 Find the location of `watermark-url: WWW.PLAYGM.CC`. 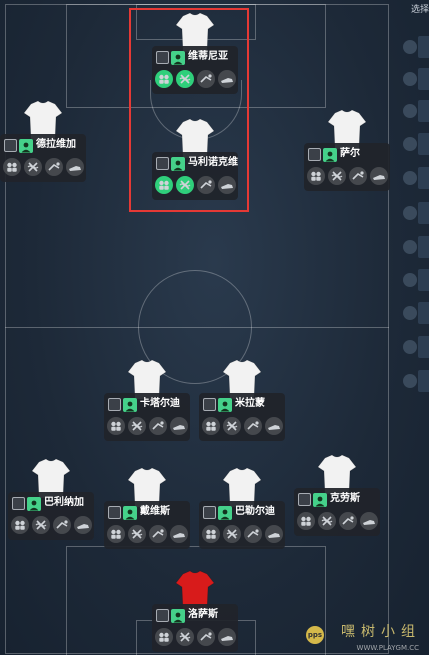

watermark-url: WWW.PLAYGM.CC is located at coordinates (387, 648).